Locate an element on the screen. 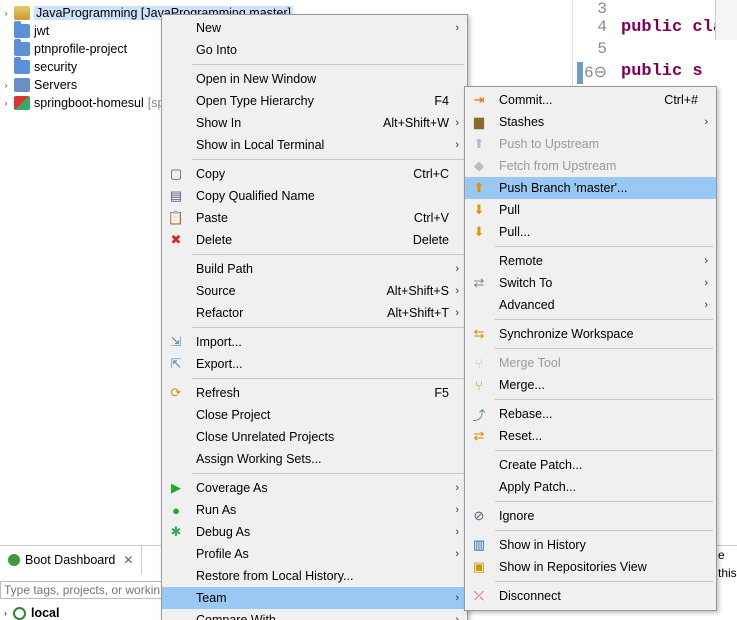  line-number: 5 is located at coordinates (602, 49).